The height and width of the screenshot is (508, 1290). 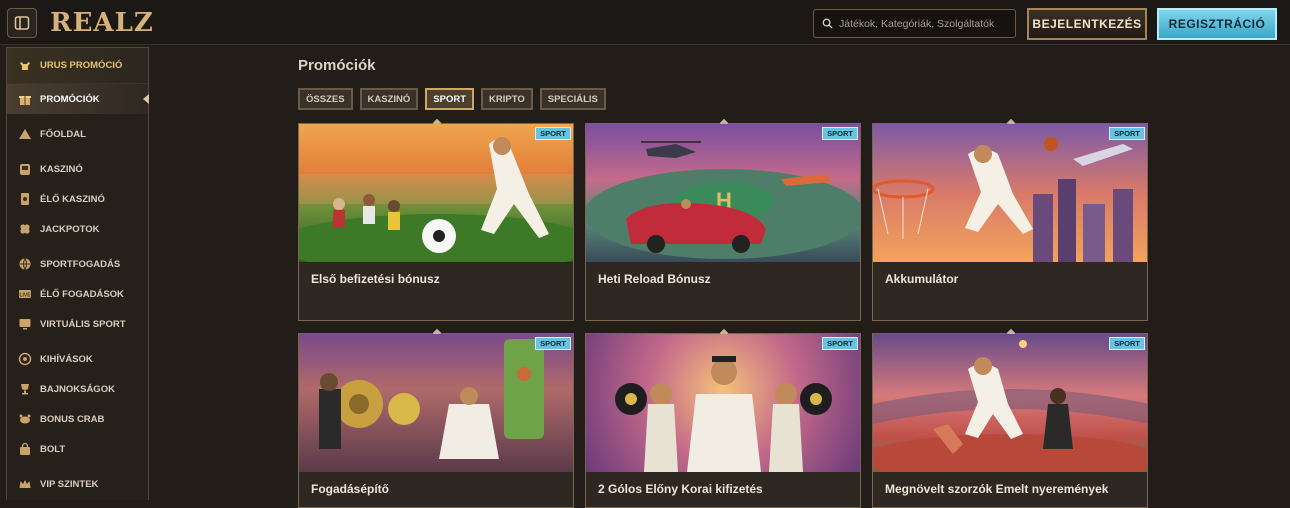 I want to click on page-title: Promóciók, so click(x=337, y=65).